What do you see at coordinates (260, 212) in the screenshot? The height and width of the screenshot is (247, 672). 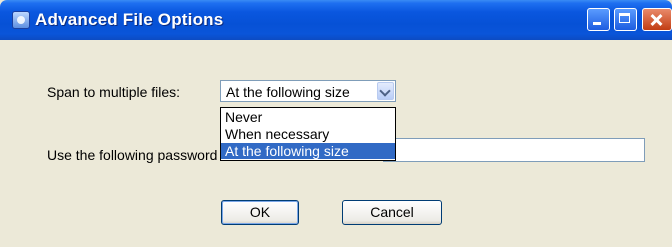 I see `ok-button: OK` at bounding box center [260, 212].